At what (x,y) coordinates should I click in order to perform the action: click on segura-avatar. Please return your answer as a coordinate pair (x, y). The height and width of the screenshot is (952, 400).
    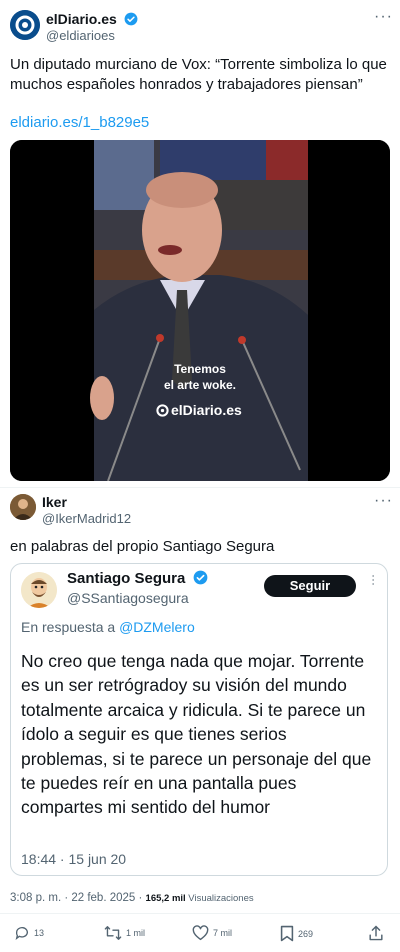
    Looking at the image, I should click on (39, 590).